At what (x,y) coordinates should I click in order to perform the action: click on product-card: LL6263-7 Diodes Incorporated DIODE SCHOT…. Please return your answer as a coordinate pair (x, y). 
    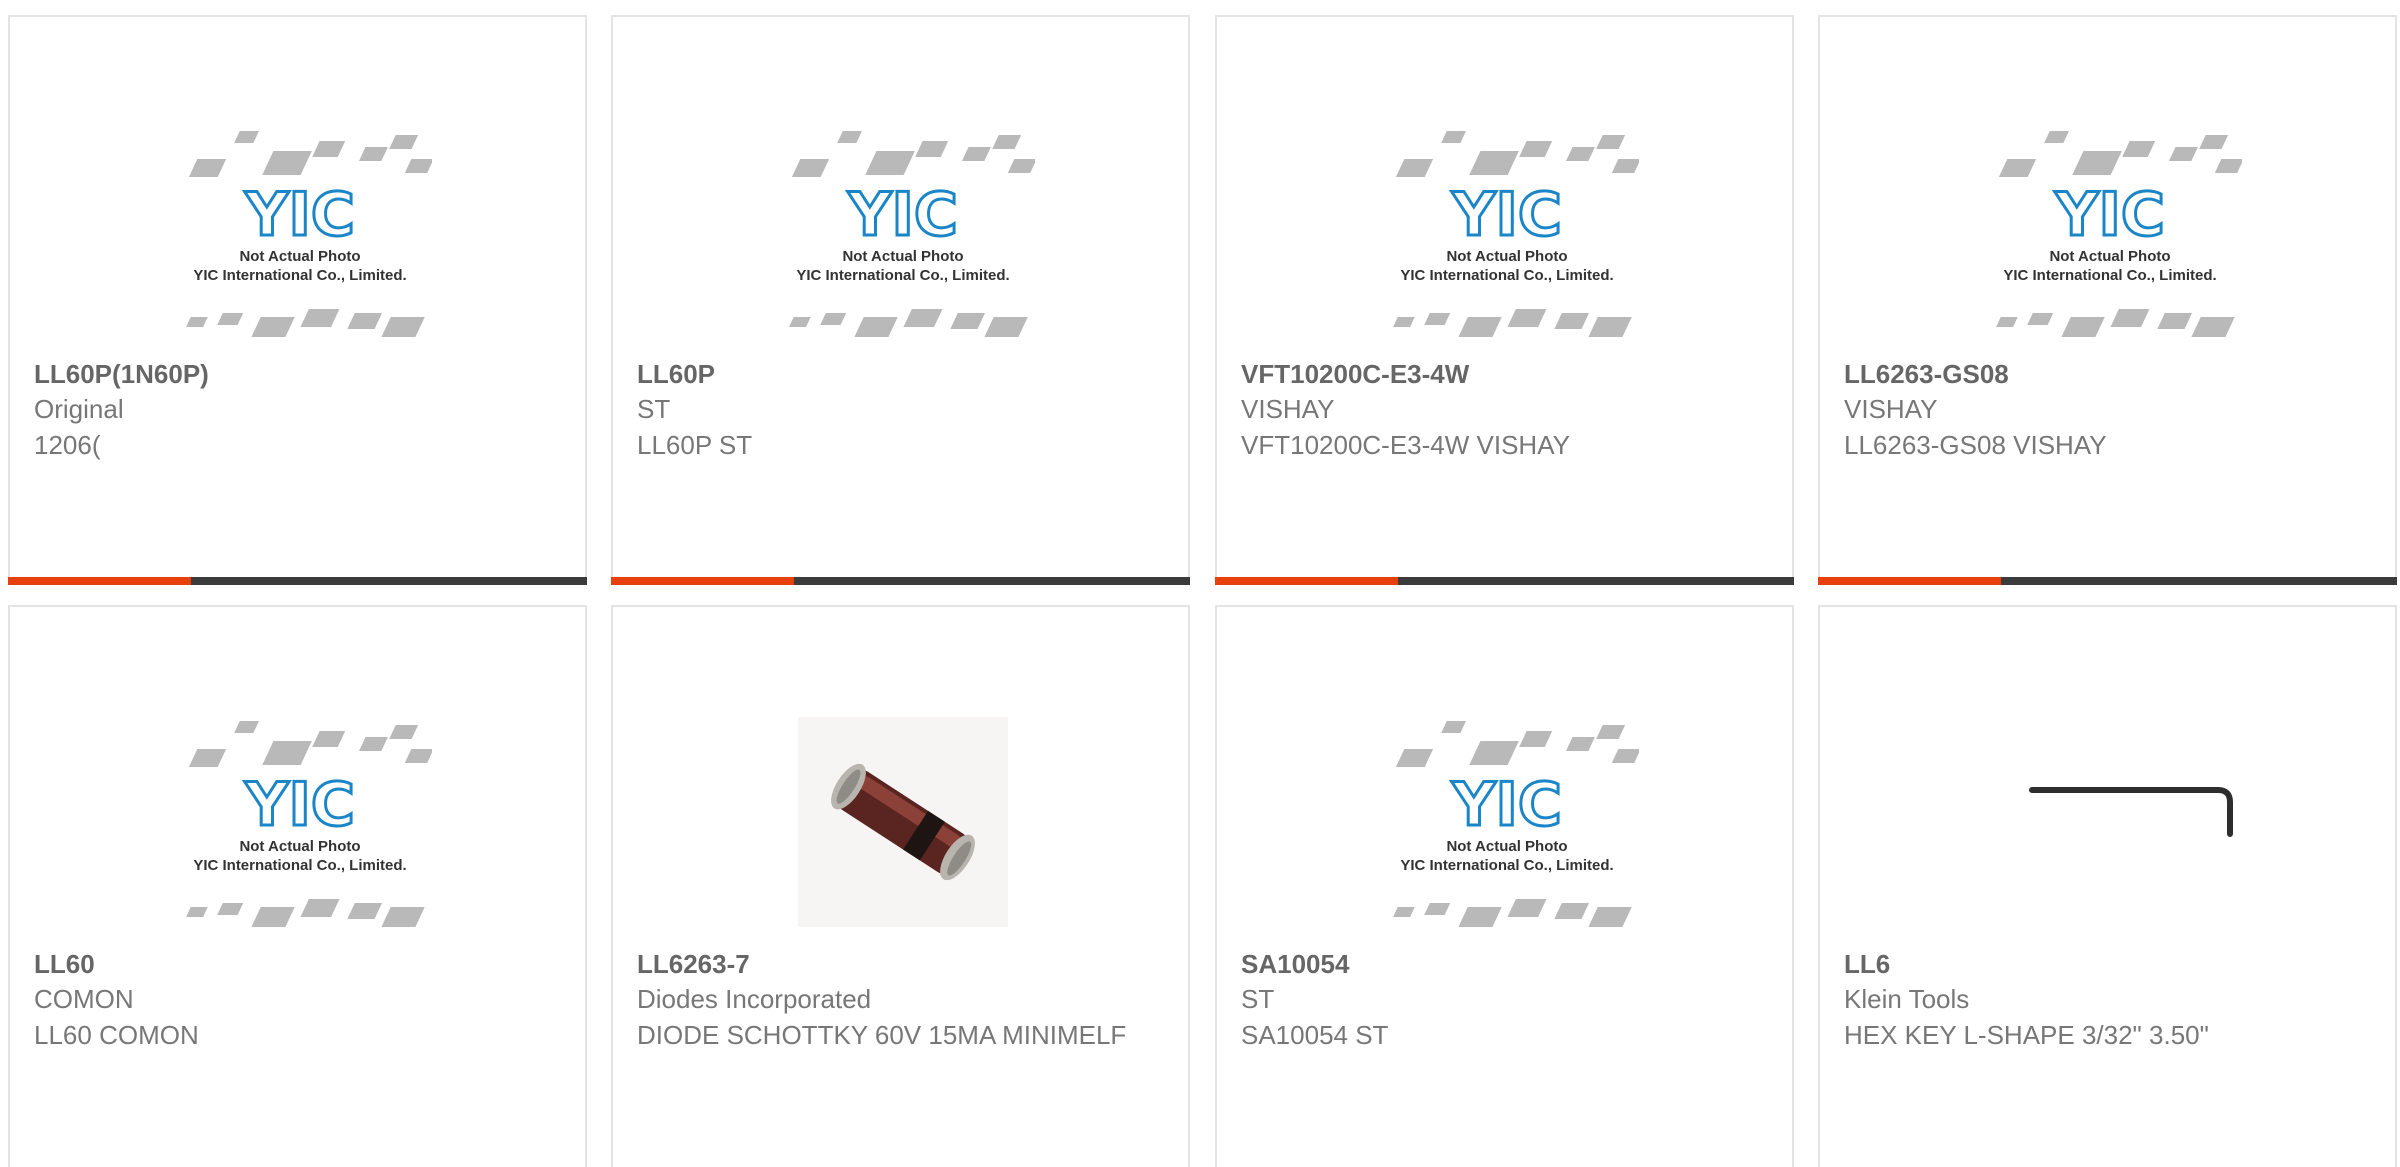
    Looking at the image, I should click on (900, 886).